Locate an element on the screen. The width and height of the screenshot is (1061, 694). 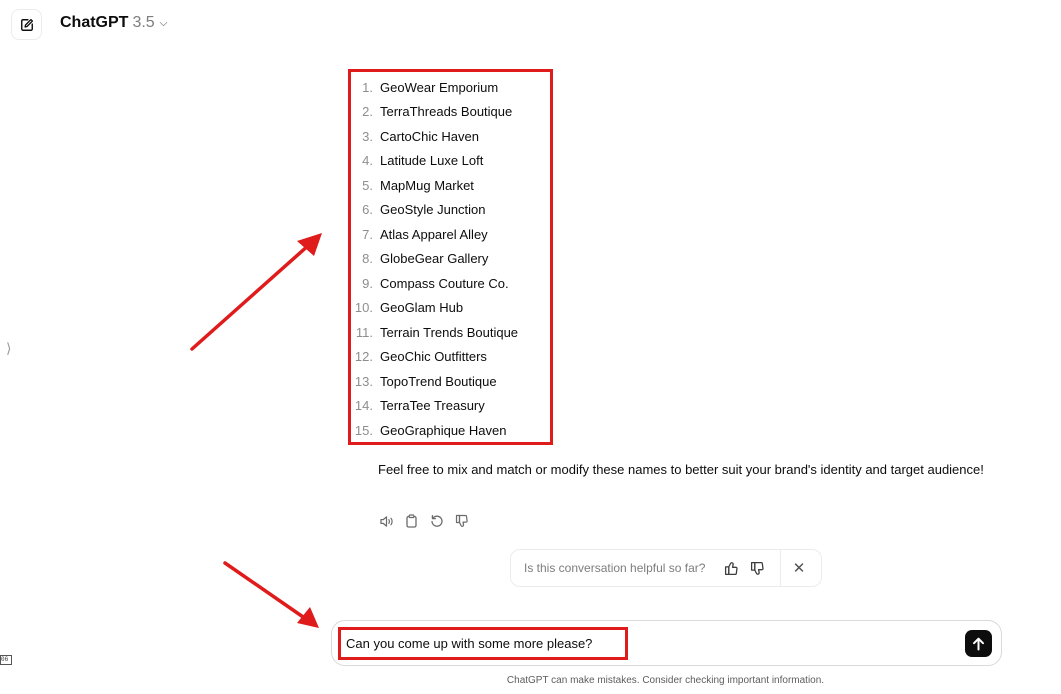
feedback-prompt: Is this conversation helpful so far? ✕ is located at coordinates (666, 568).